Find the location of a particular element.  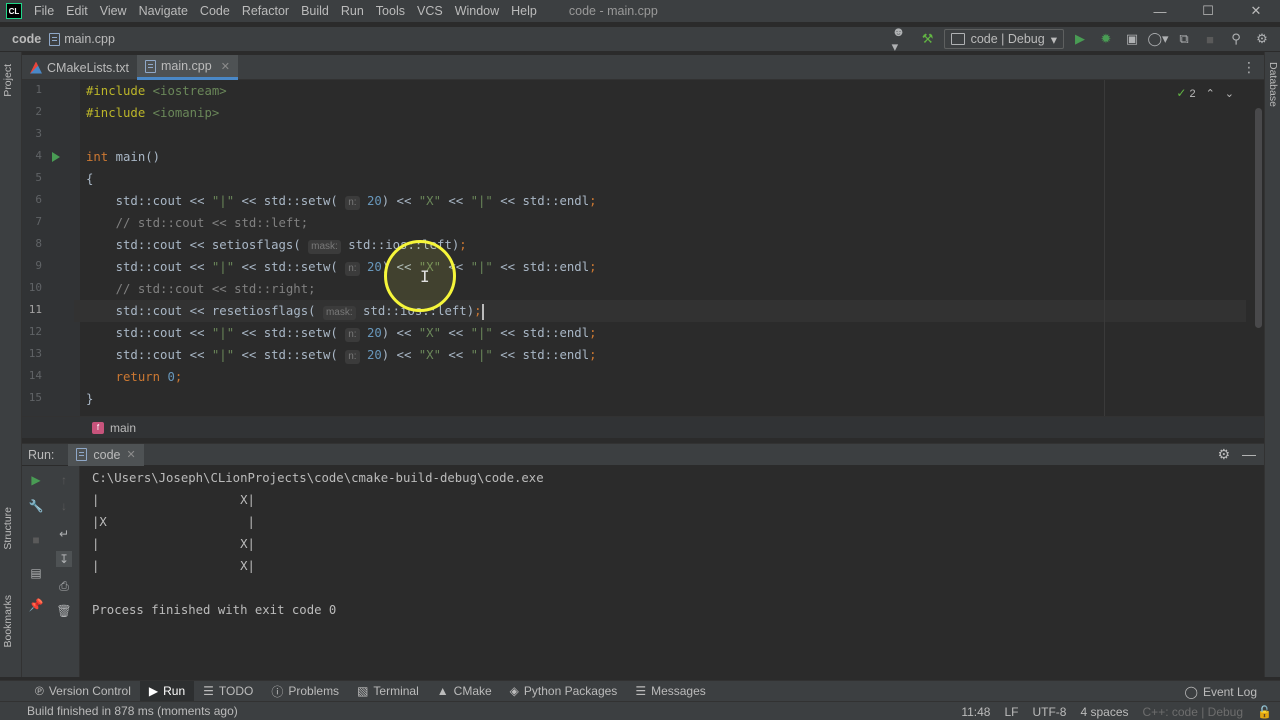

maximize-icon: ☐ is located at coordinates (1208, 11).